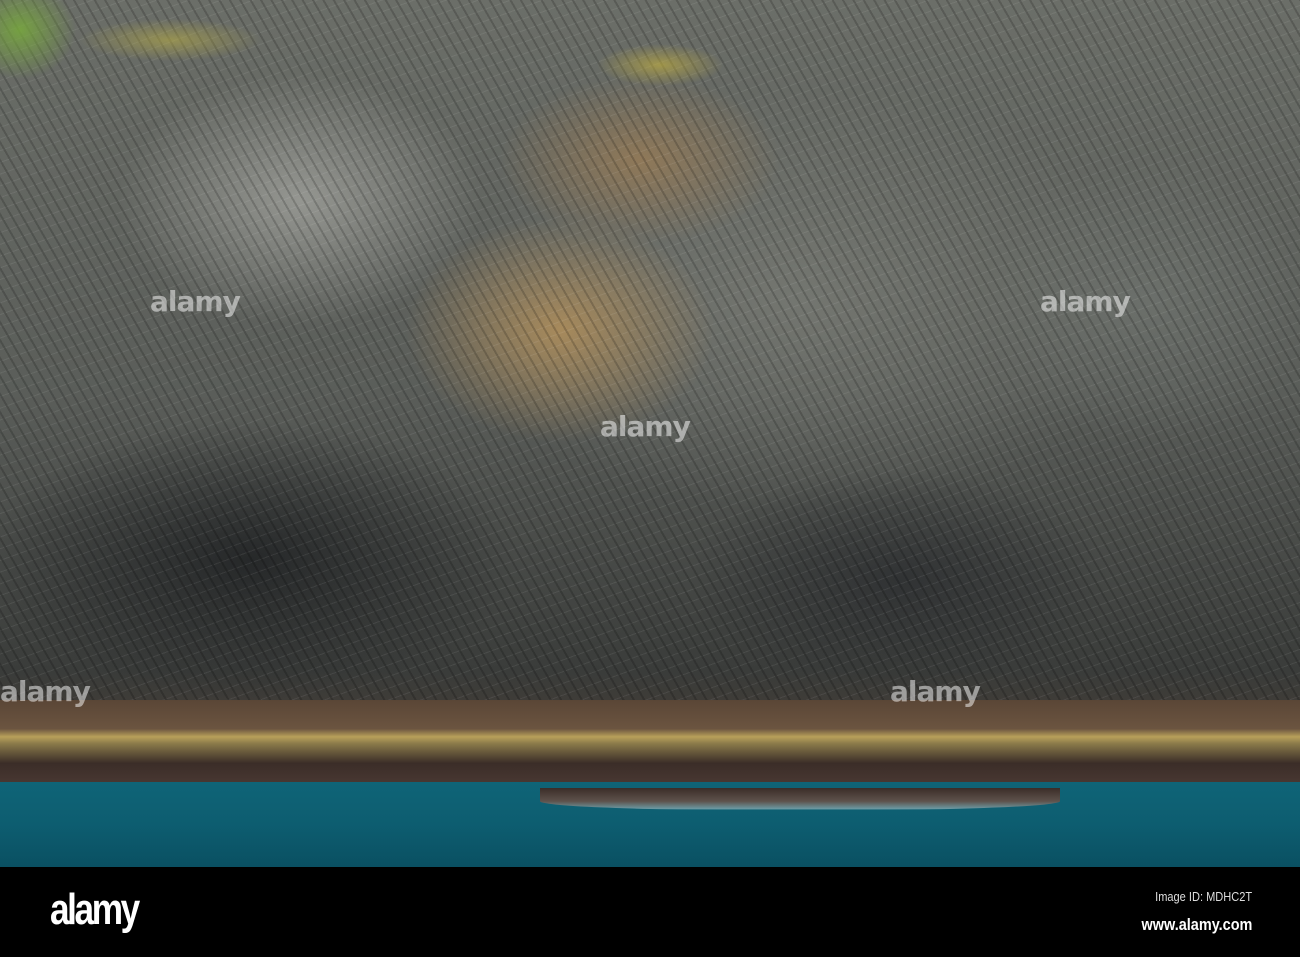 The height and width of the screenshot is (957, 1300). I want to click on alamy-logo: alamy, so click(95, 909).